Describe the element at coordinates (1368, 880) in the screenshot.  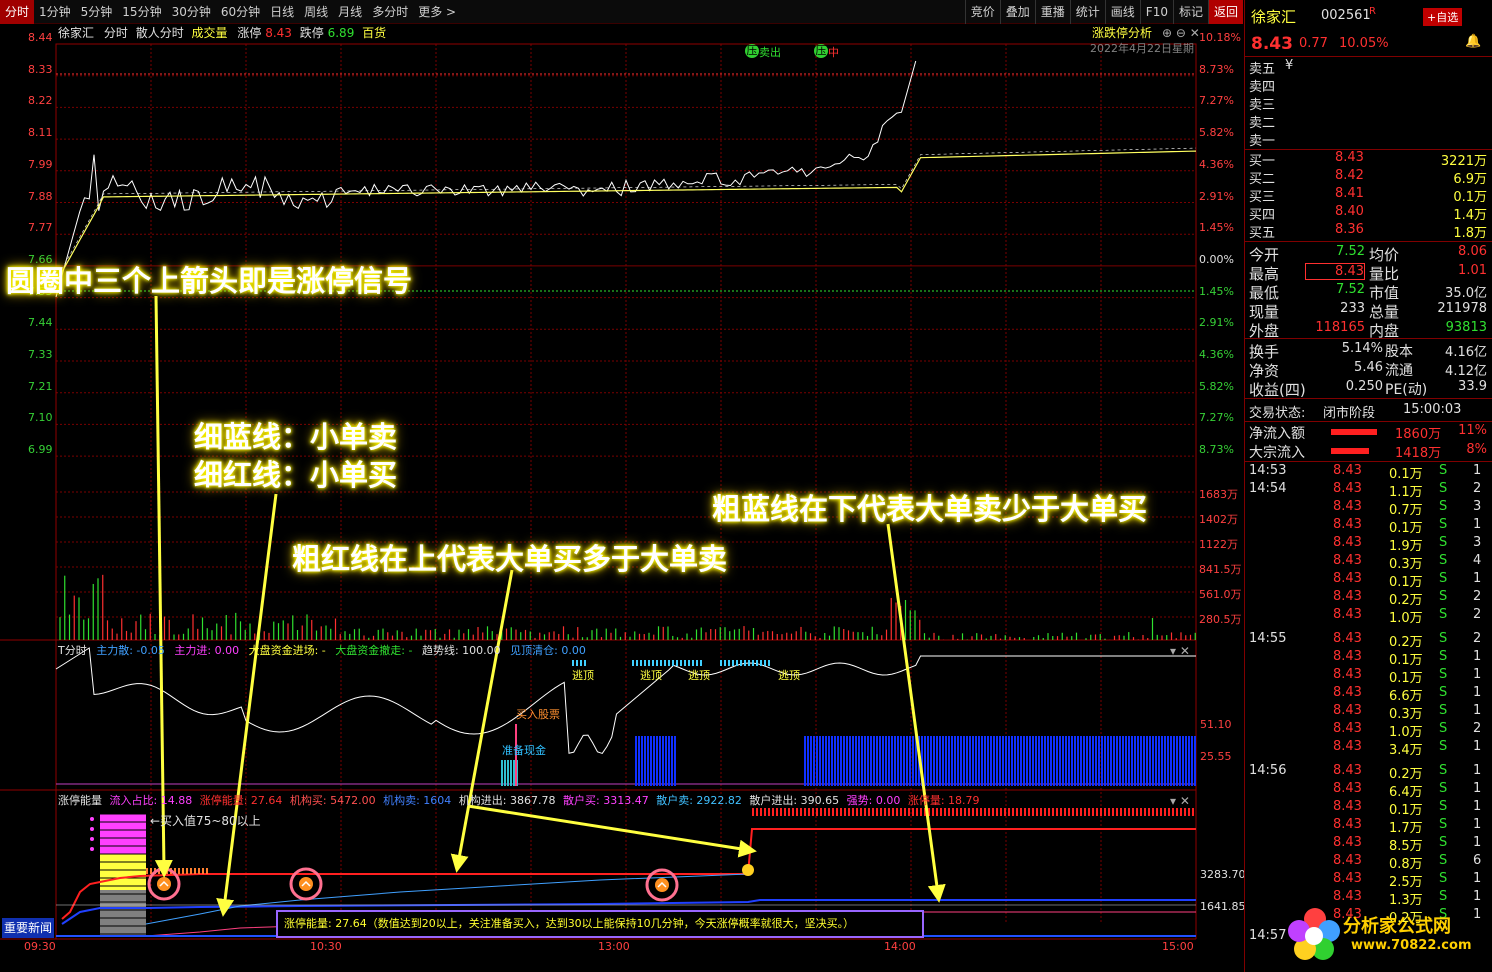
I see `tick-row: 8.43 2.5万 S 1` at that location.